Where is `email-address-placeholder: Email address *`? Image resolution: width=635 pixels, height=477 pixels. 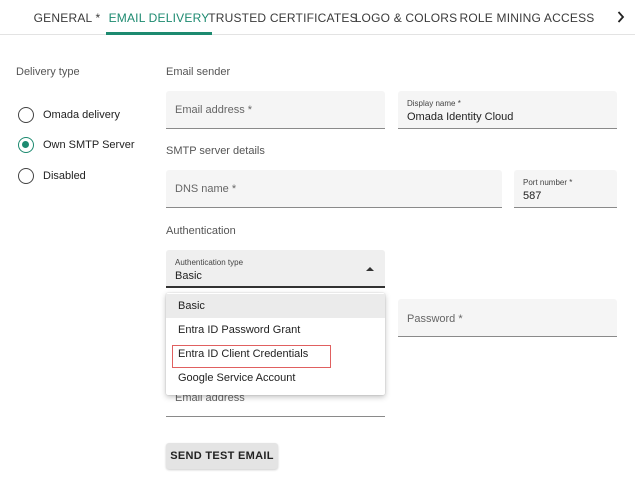
email-address-placeholder: Email address * is located at coordinates (214, 110).